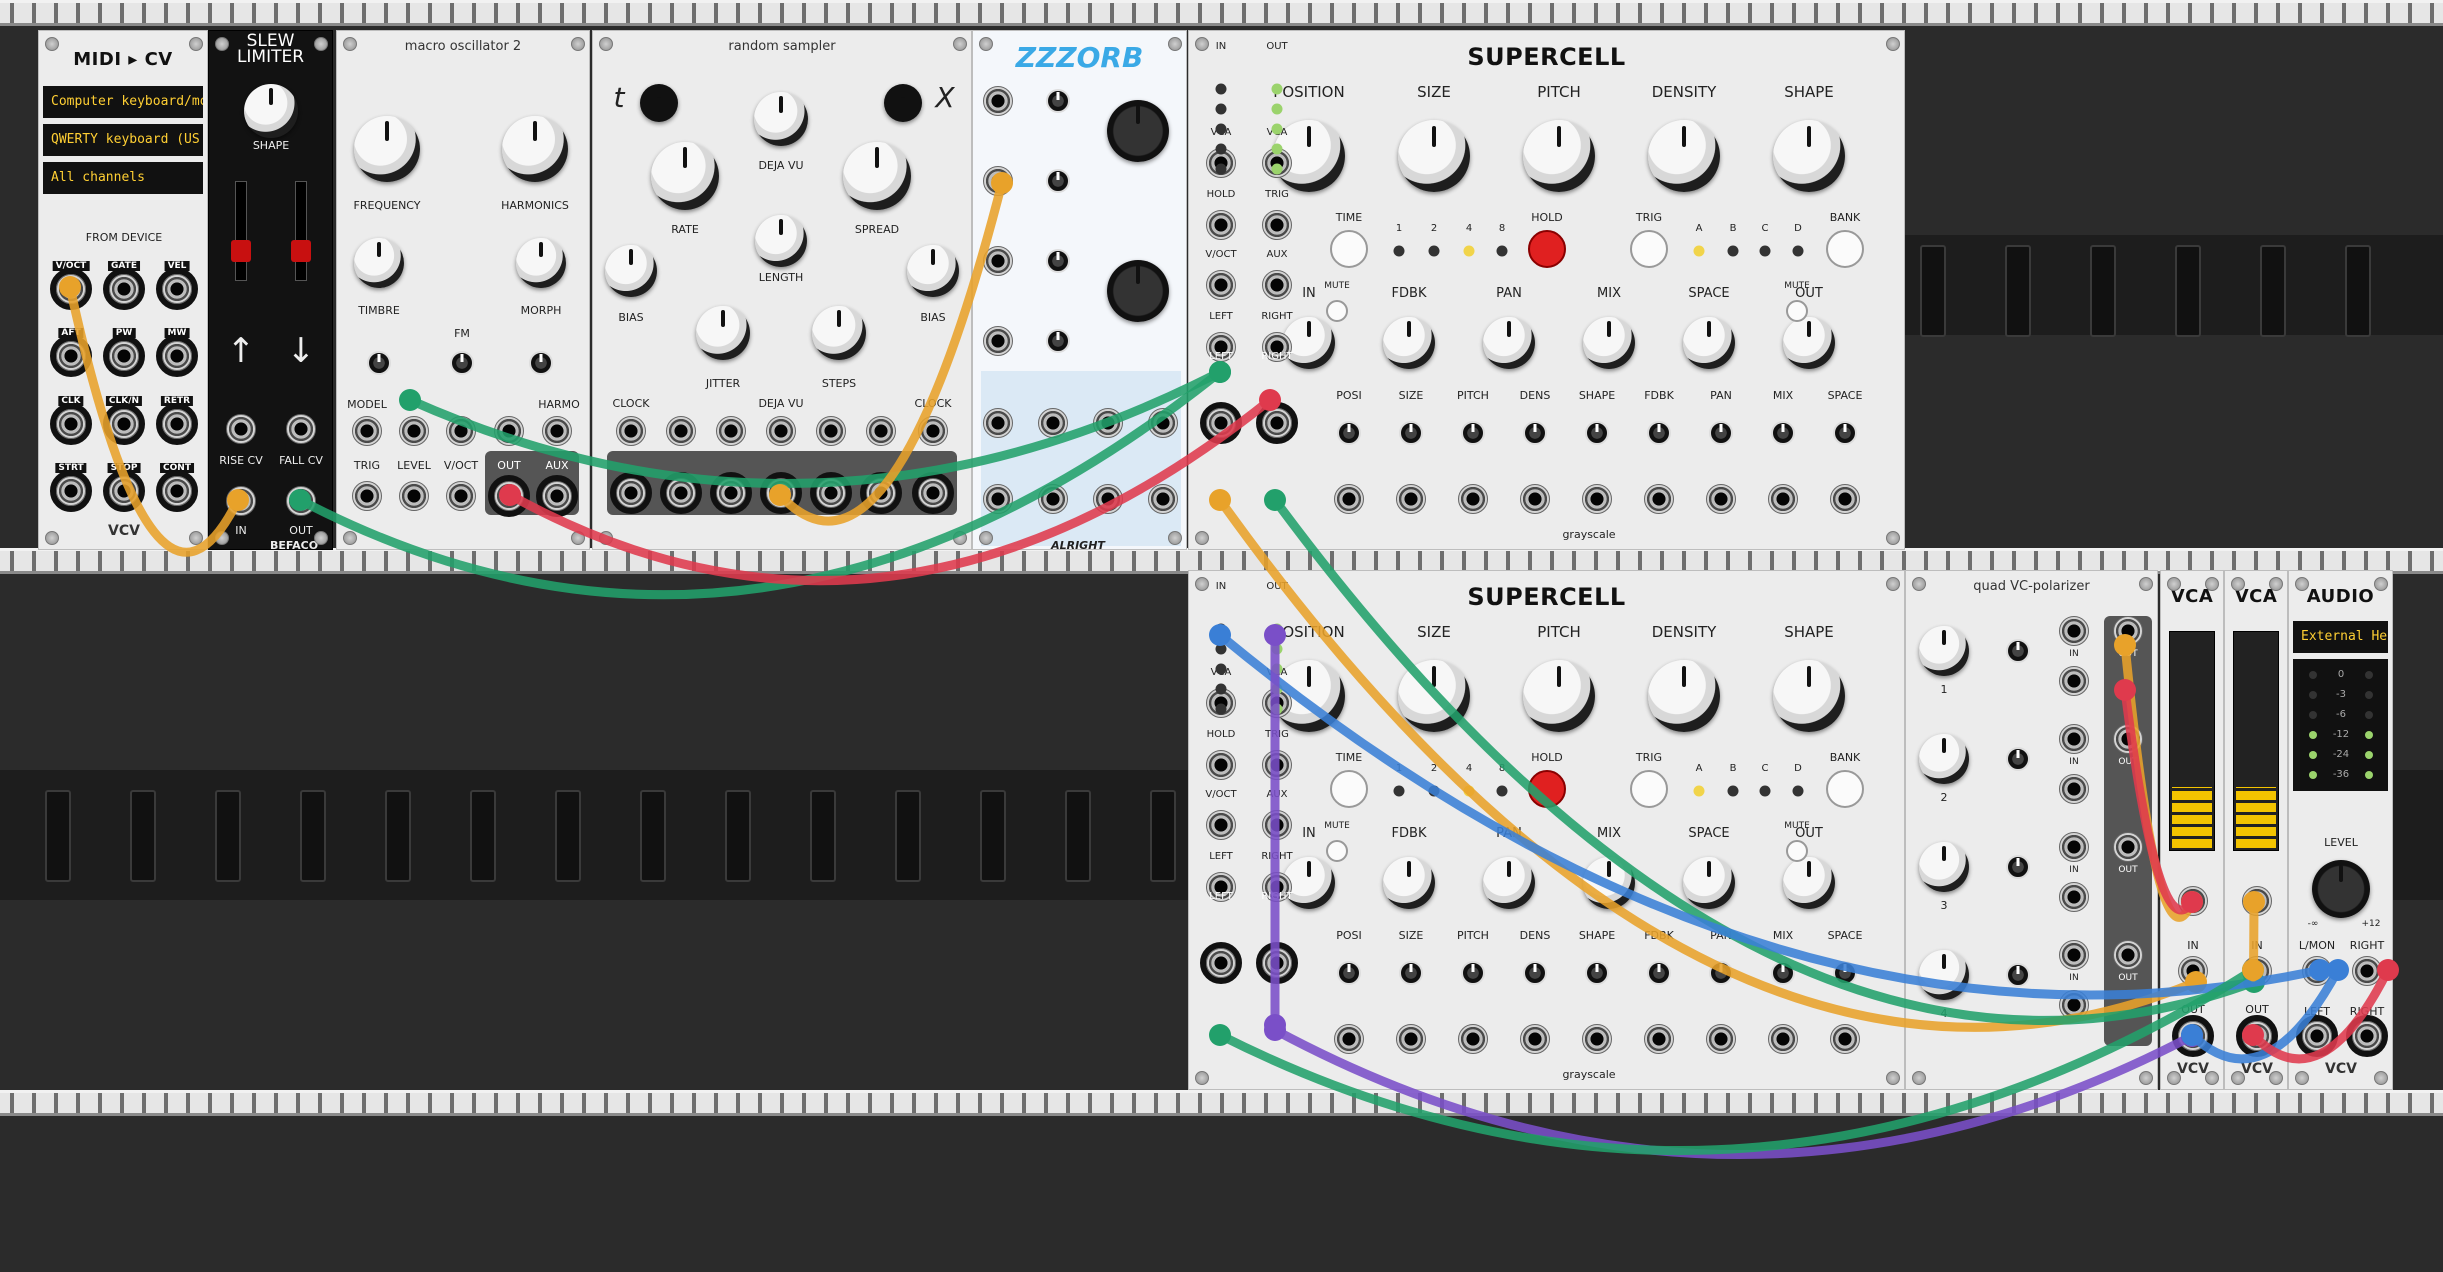 This screenshot has width=2443, height=1272. I want to click on audio-right-out-jack, so click(2367, 1036).